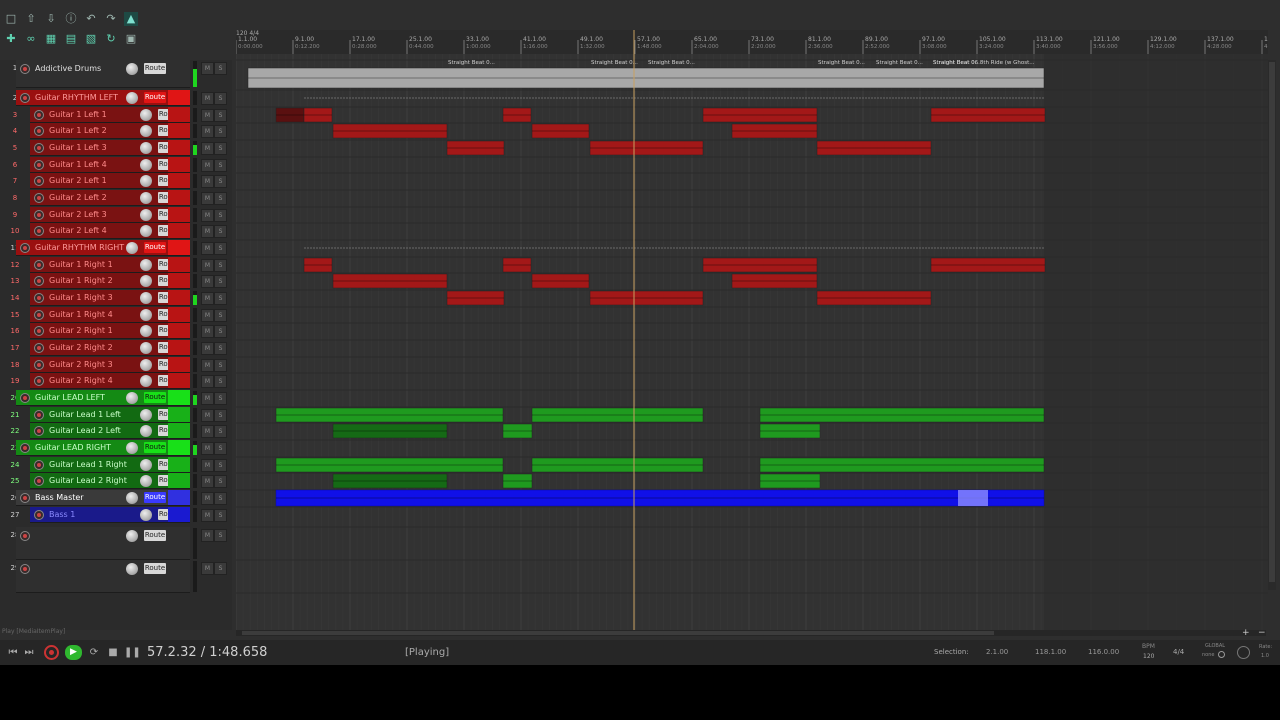 This screenshot has height=720, width=1280. Describe the element at coordinates (76, 97) in the screenshot. I see `track-name: Guitar RHYTHM LEFT` at that location.